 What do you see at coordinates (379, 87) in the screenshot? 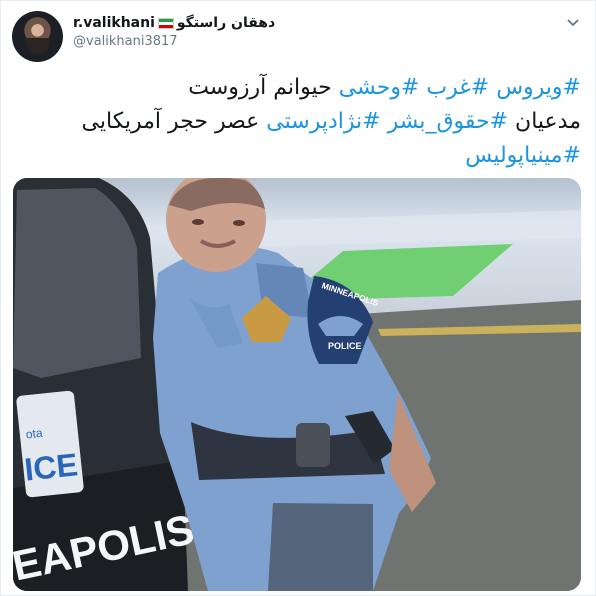
I see `hashtag-link: #وحشی` at bounding box center [379, 87].